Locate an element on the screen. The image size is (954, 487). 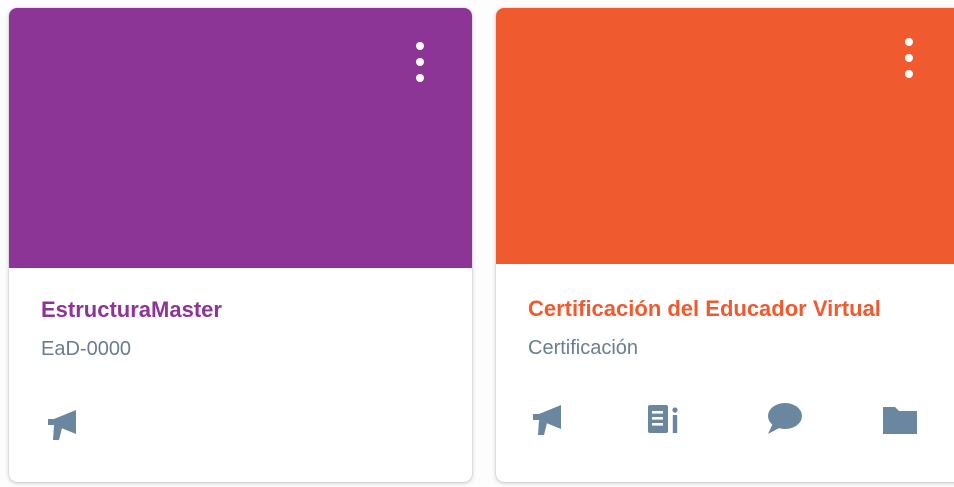
discussions-icon is located at coordinates (784, 419).